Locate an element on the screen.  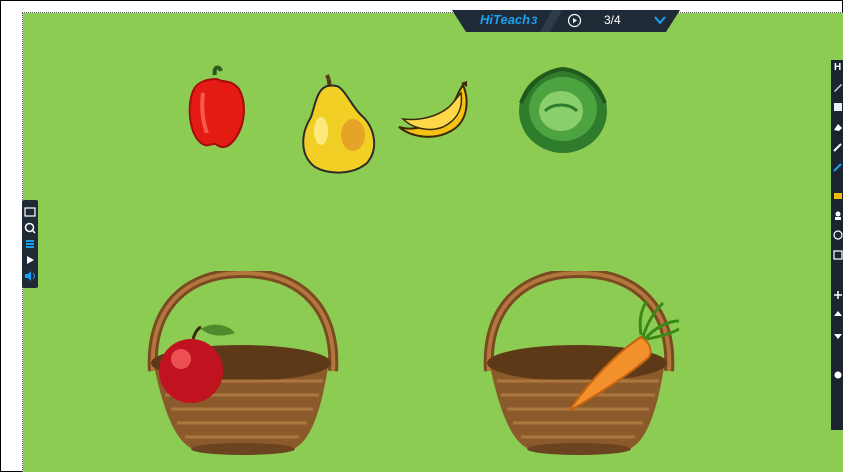
brand-logo: HiTeach3 is located at coordinates (509, 19).